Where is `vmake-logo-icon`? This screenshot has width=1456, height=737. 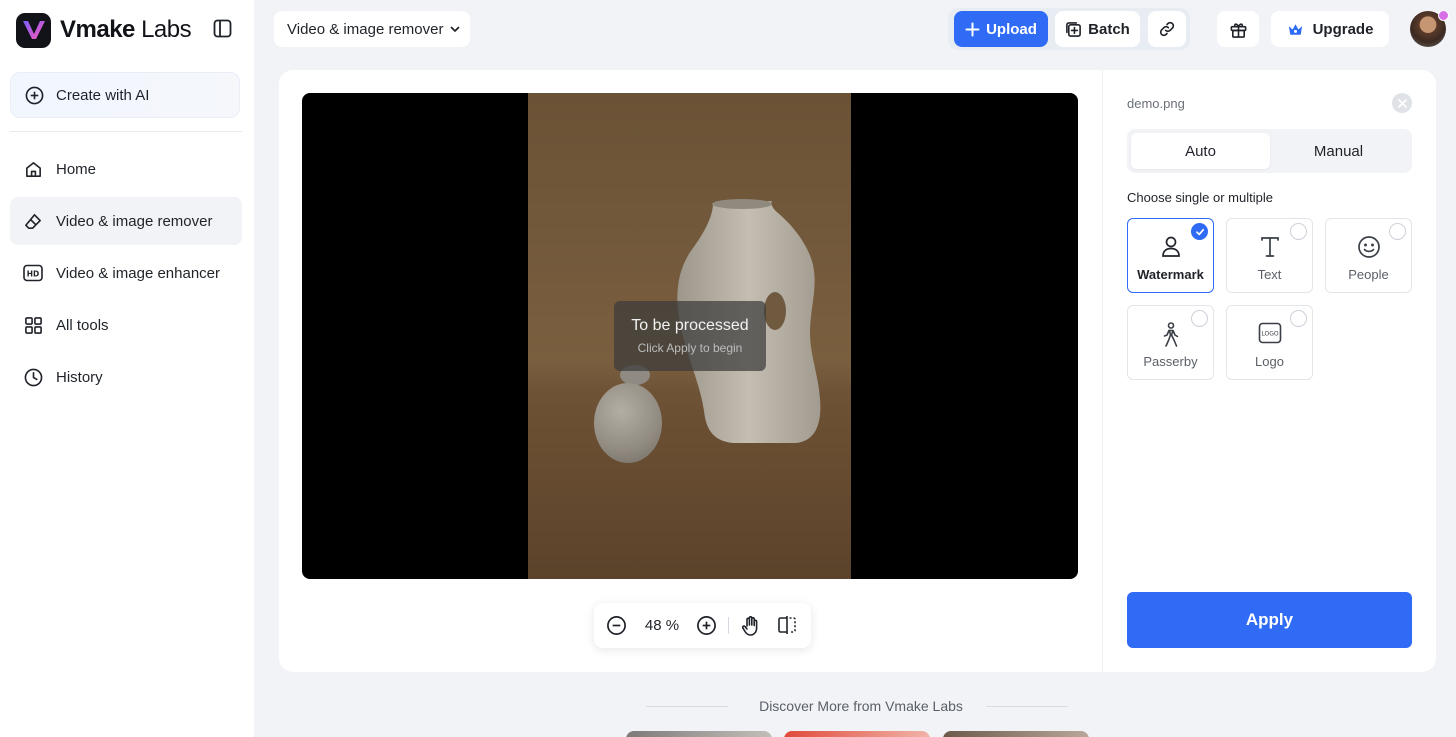
vmake-logo-icon is located at coordinates (33, 30).